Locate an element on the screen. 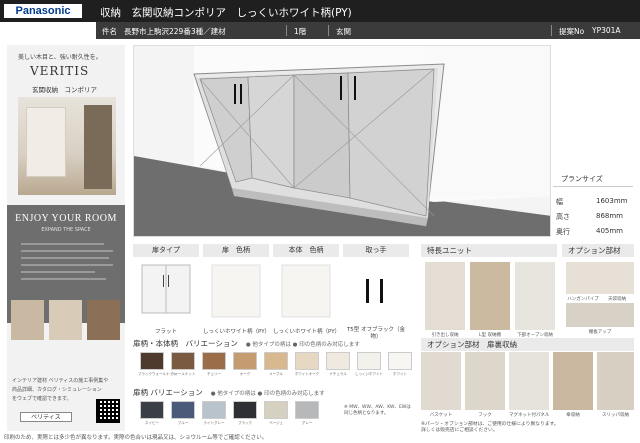 The height and width of the screenshot is (443, 640). door-back-storage-title: オプション部材 扉裏収納 is located at coordinates (527, 344).